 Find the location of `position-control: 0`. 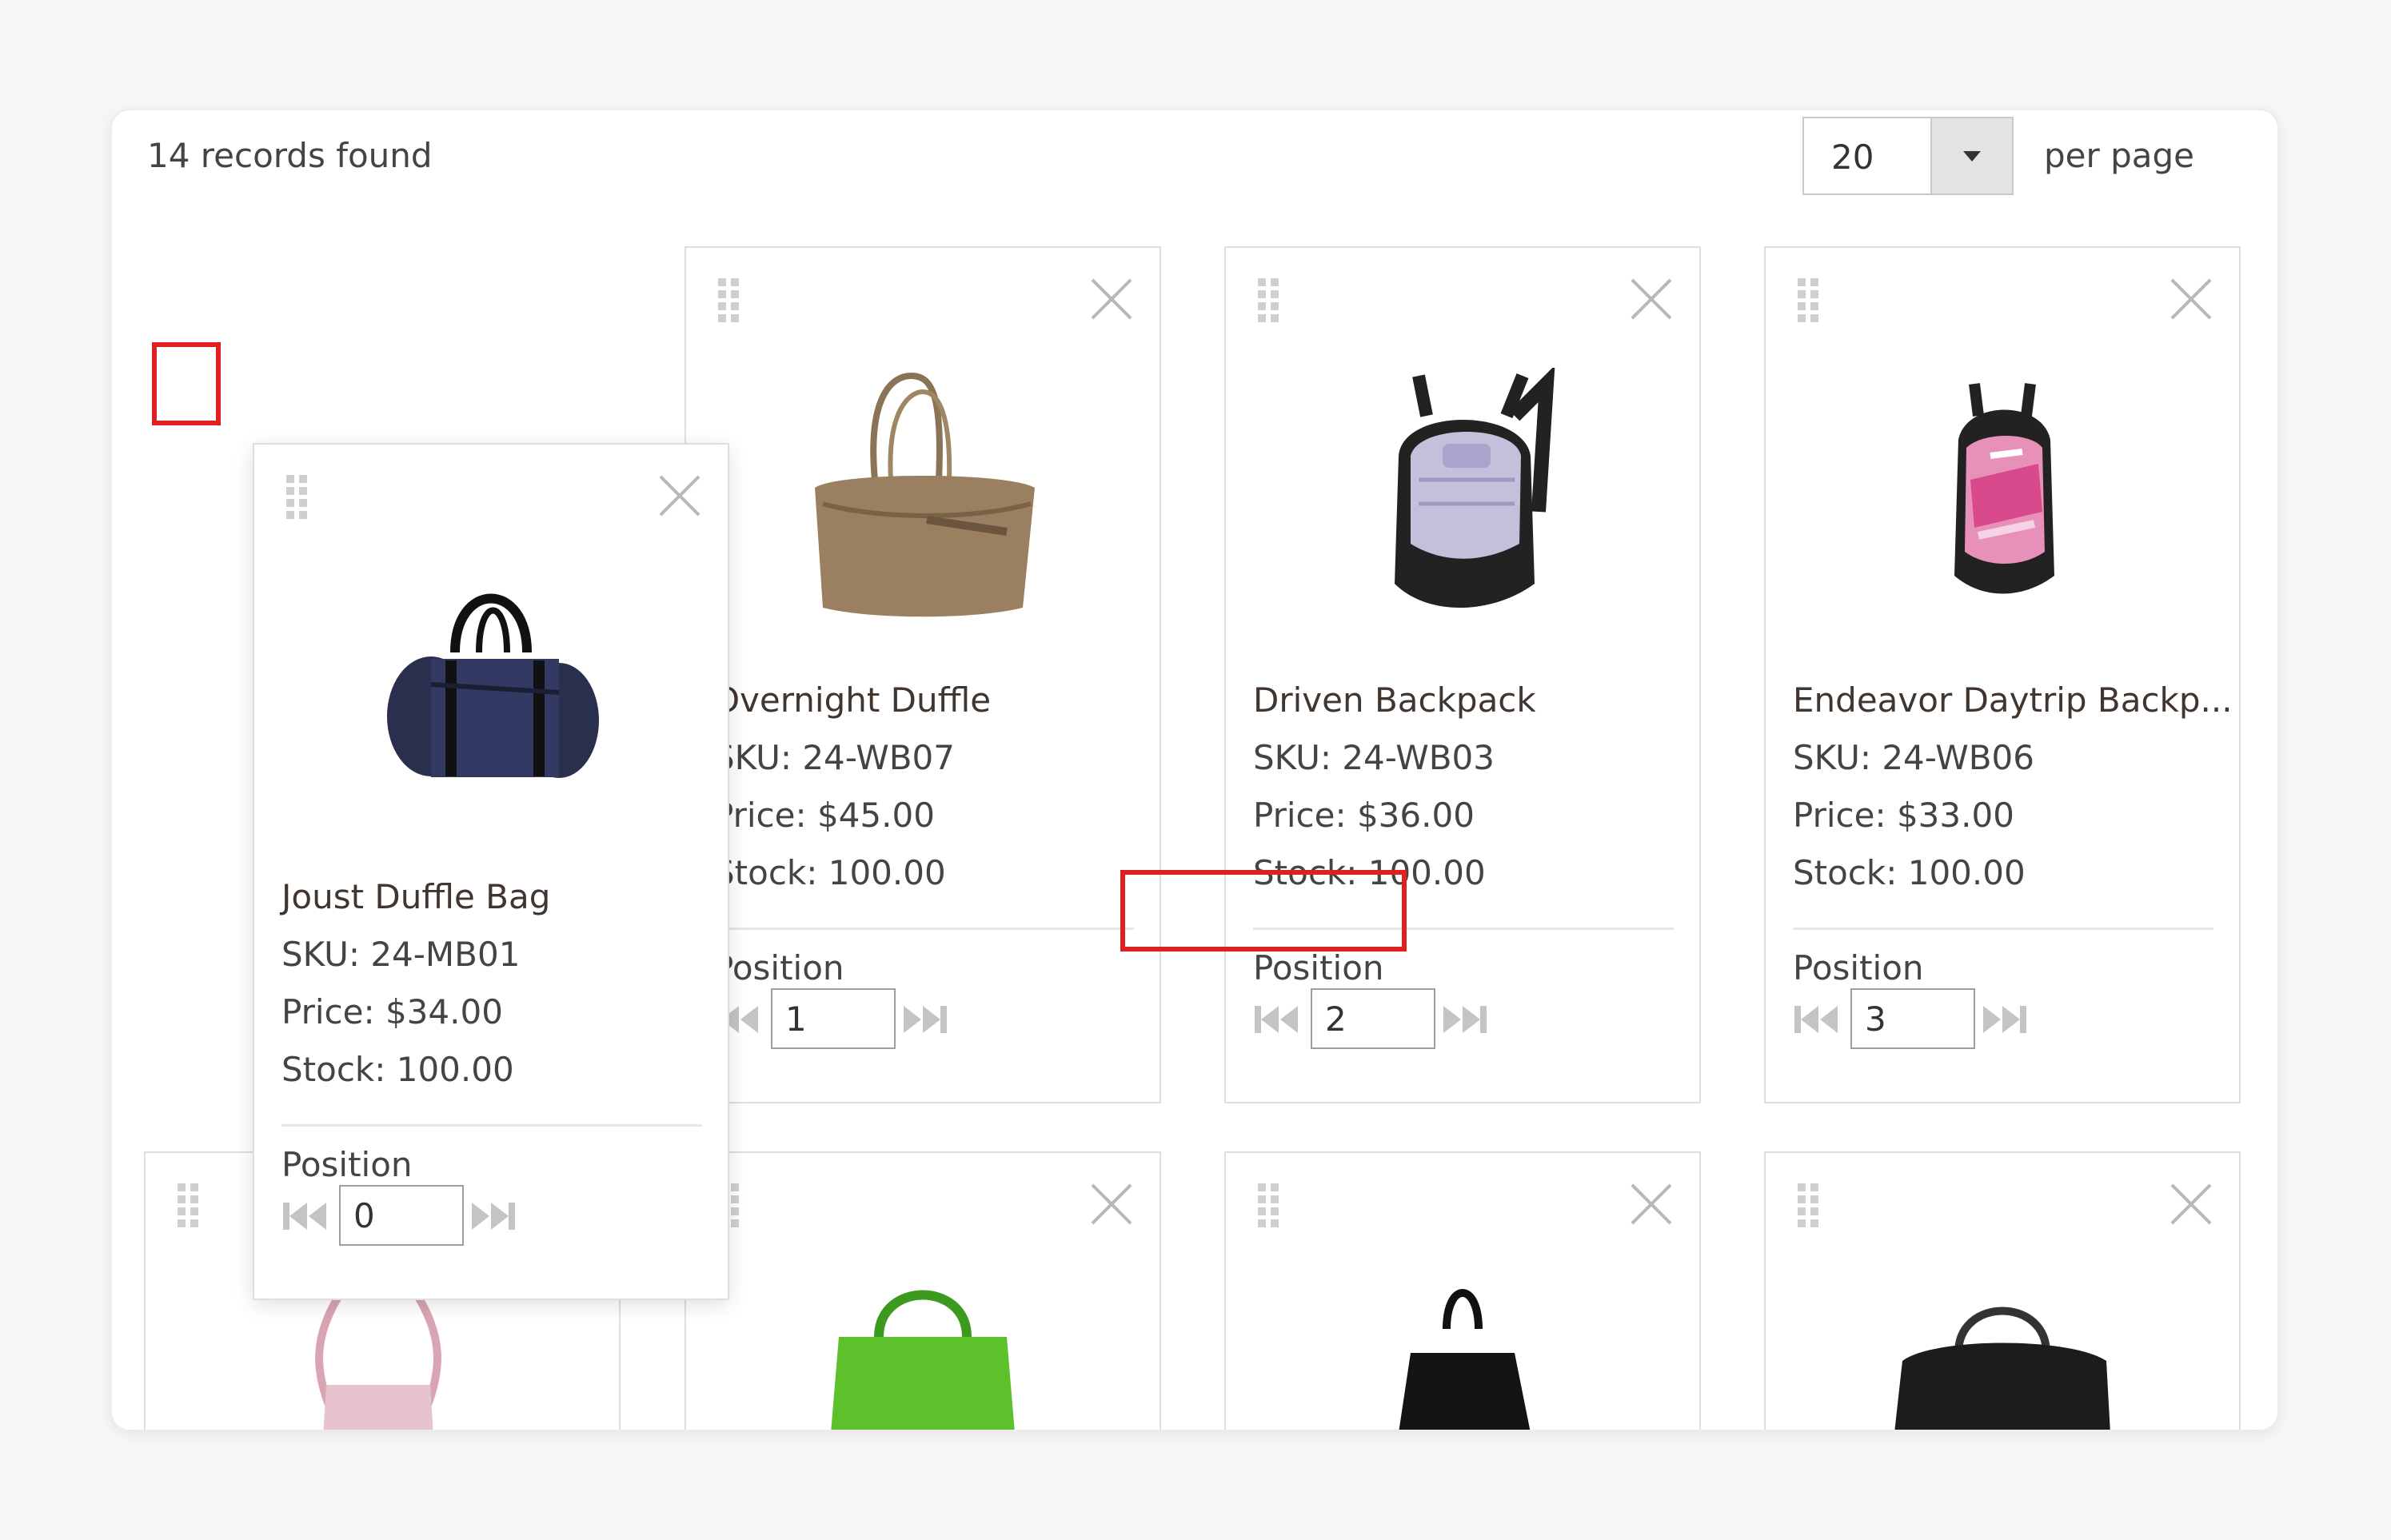

position-control: 0 is located at coordinates (417, 1217).